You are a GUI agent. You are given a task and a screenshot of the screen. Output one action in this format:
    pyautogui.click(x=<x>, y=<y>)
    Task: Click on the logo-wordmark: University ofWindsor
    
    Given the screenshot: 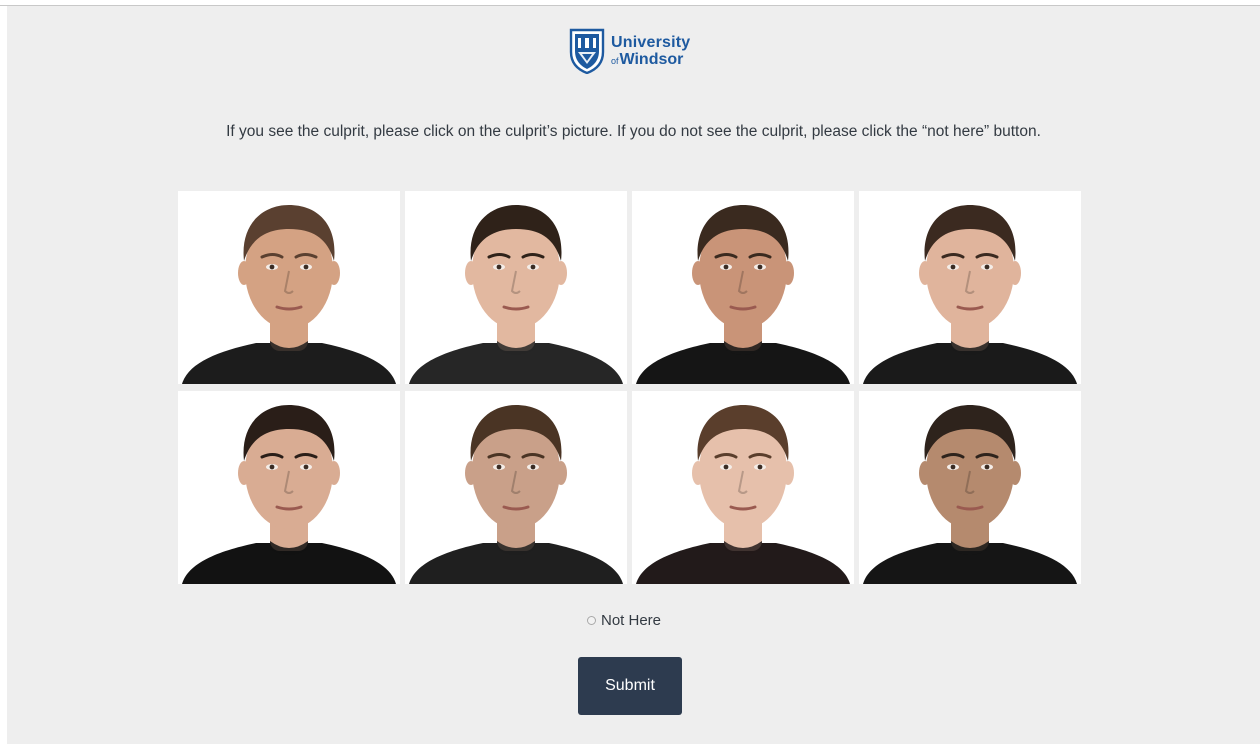 What is the action you would take?
    pyautogui.click(x=651, y=50)
    